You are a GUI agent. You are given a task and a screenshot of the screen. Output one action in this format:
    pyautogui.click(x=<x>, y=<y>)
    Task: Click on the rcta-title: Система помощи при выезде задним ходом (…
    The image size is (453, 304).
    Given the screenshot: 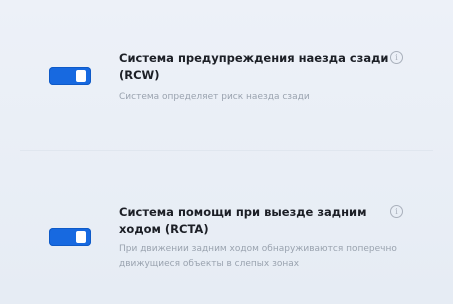 What is the action you would take?
    pyautogui.click(x=243, y=220)
    